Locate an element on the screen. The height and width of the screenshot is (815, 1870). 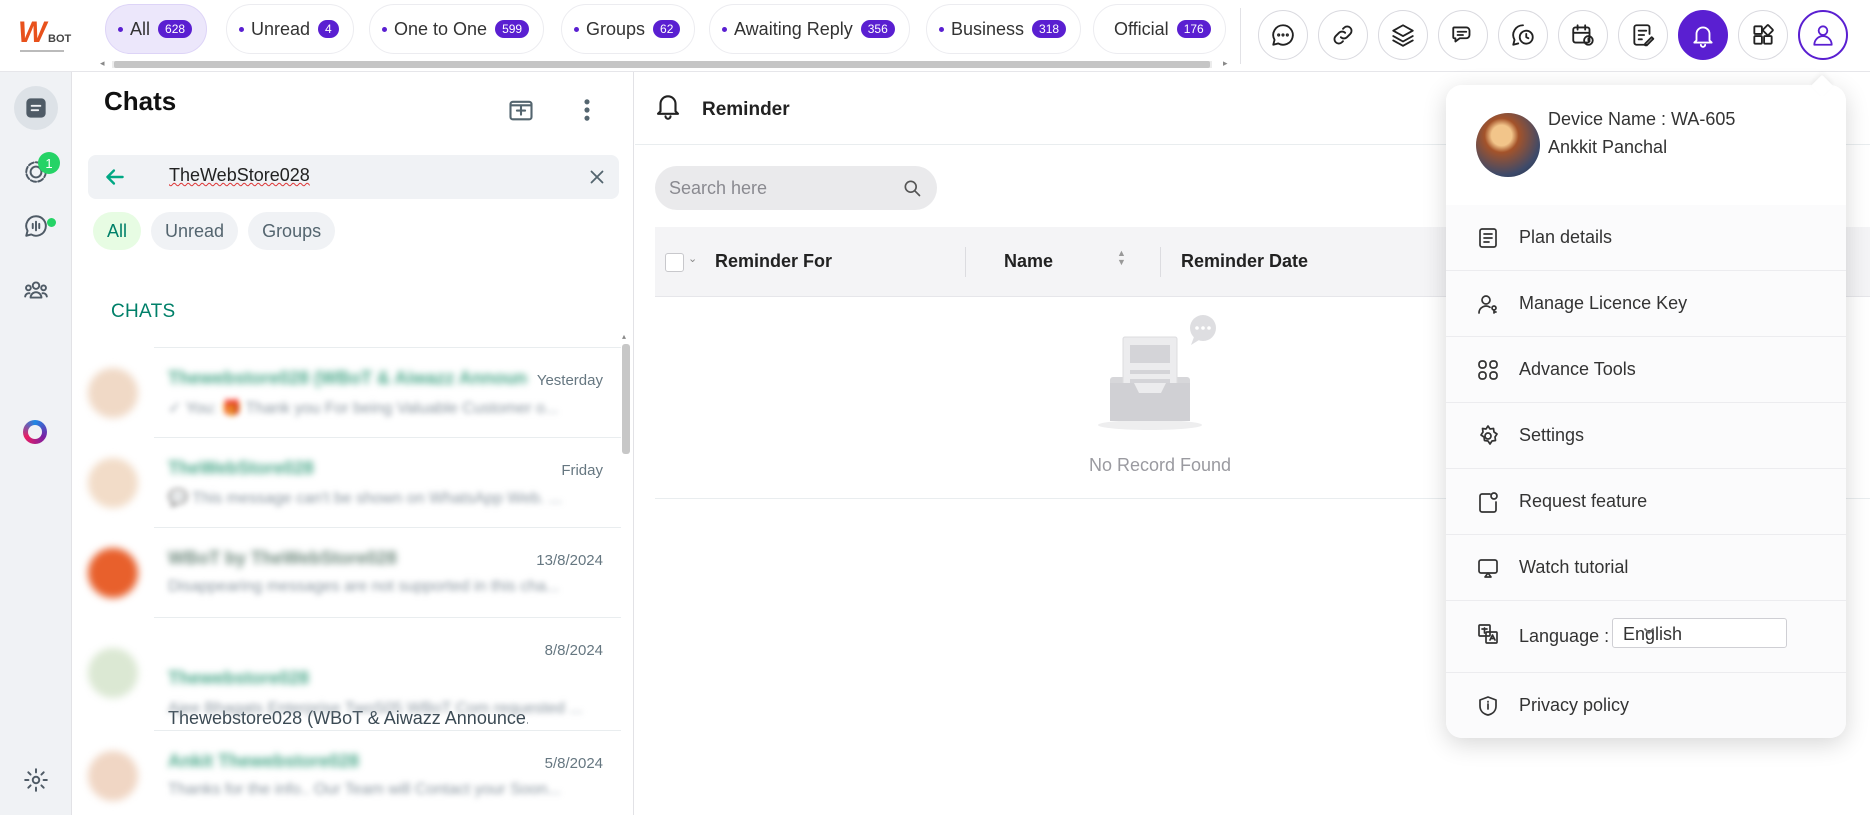
filter-chip-business: Business 318 is located at coordinates (1004, 29).